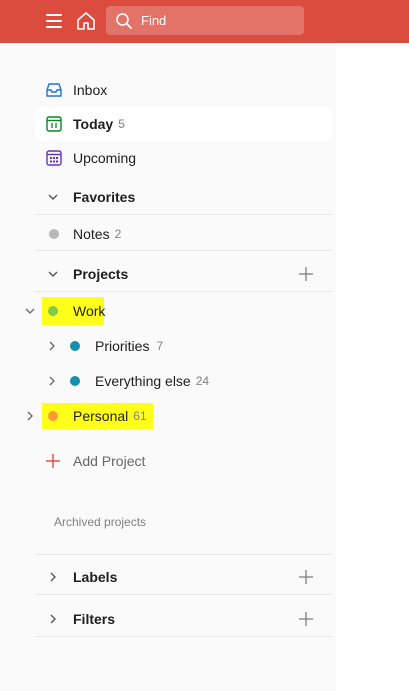 The height and width of the screenshot is (691, 409). What do you see at coordinates (183, 577) in the screenshot?
I see `labels-section-header: Labels` at bounding box center [183, 577].